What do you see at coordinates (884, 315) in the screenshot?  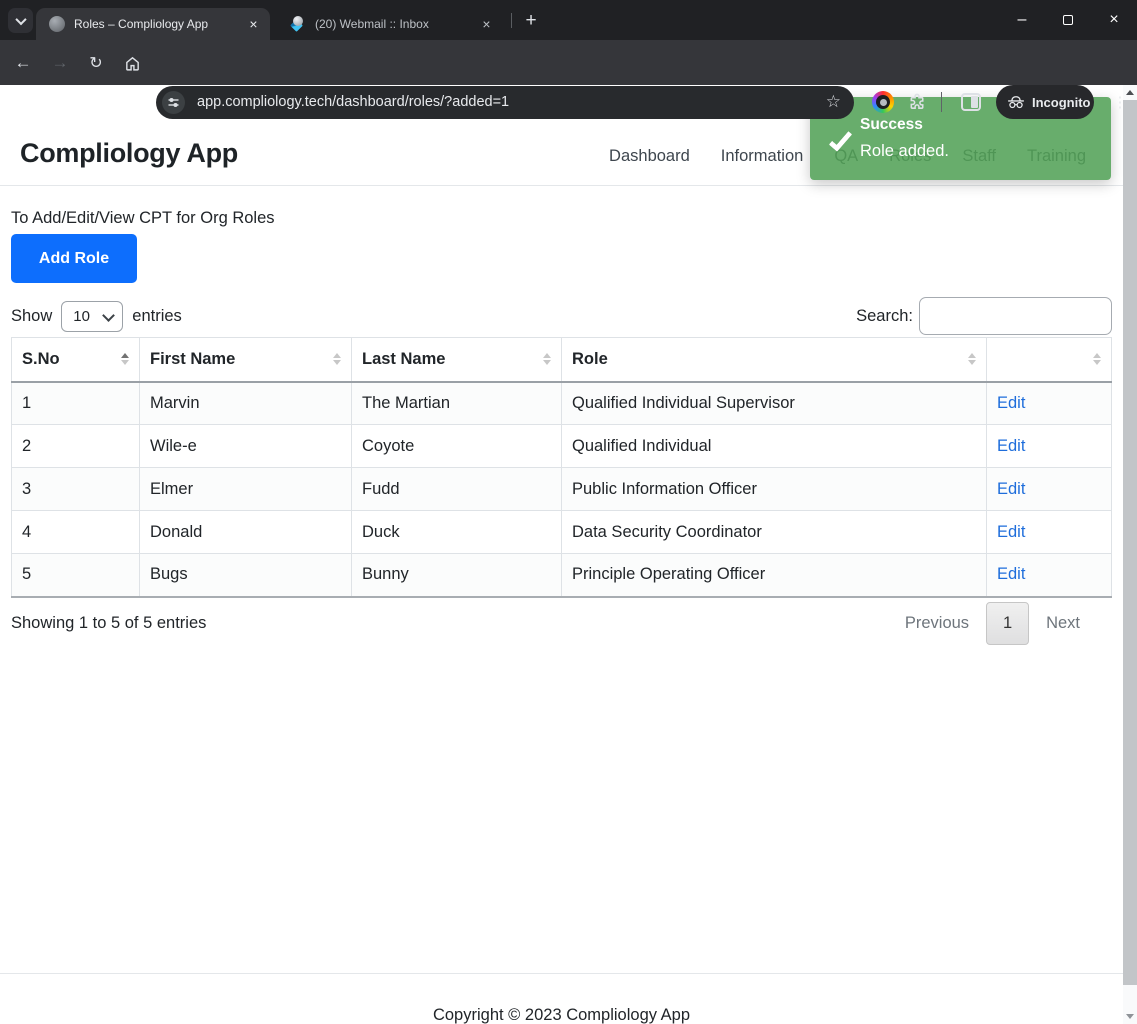 I see `search-label: Search:` at bounding box center [884, 315].